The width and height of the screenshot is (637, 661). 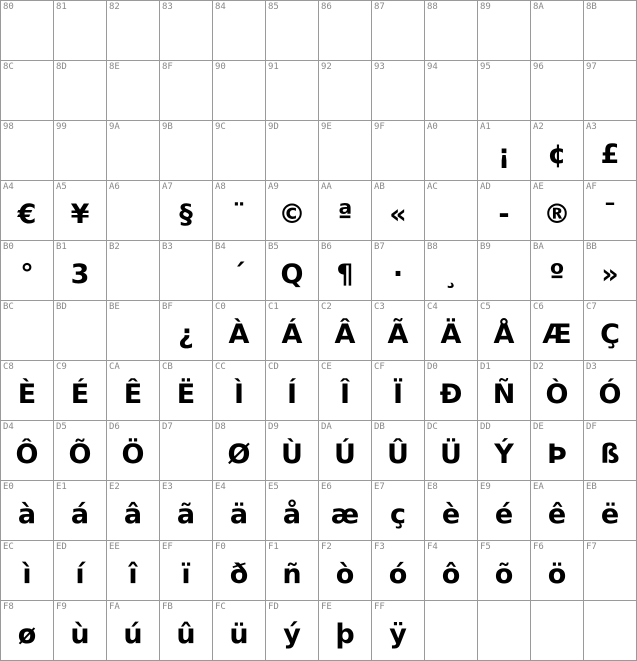 I want to click on glyph-character: è, so click(x=451, y=514).